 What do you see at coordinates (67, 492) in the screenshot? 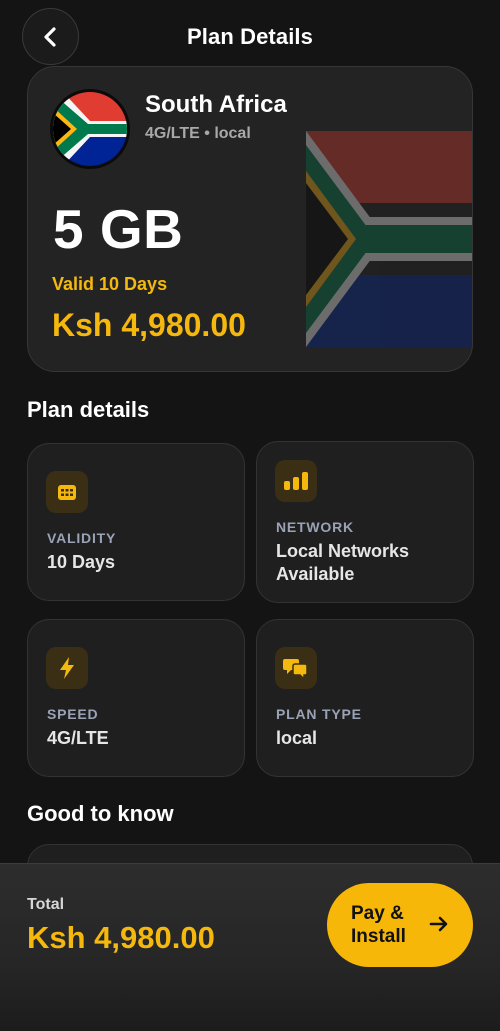
I see `calendar-icon` at bounding box center [67, 492].